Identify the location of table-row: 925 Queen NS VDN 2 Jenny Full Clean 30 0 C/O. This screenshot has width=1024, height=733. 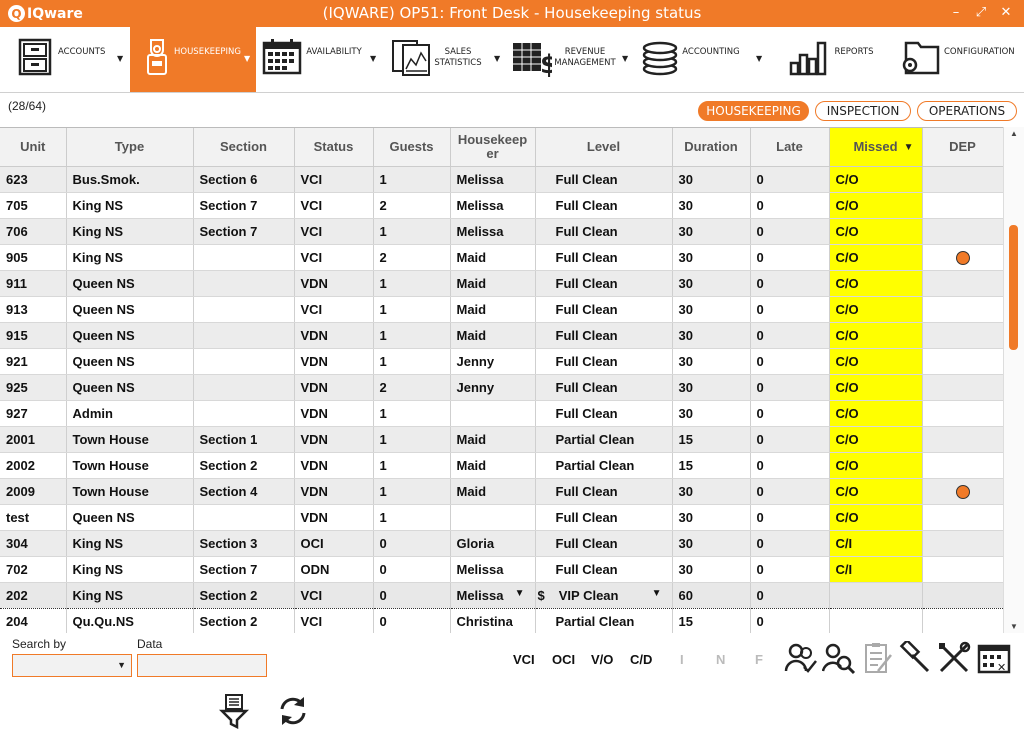
(501, 387).